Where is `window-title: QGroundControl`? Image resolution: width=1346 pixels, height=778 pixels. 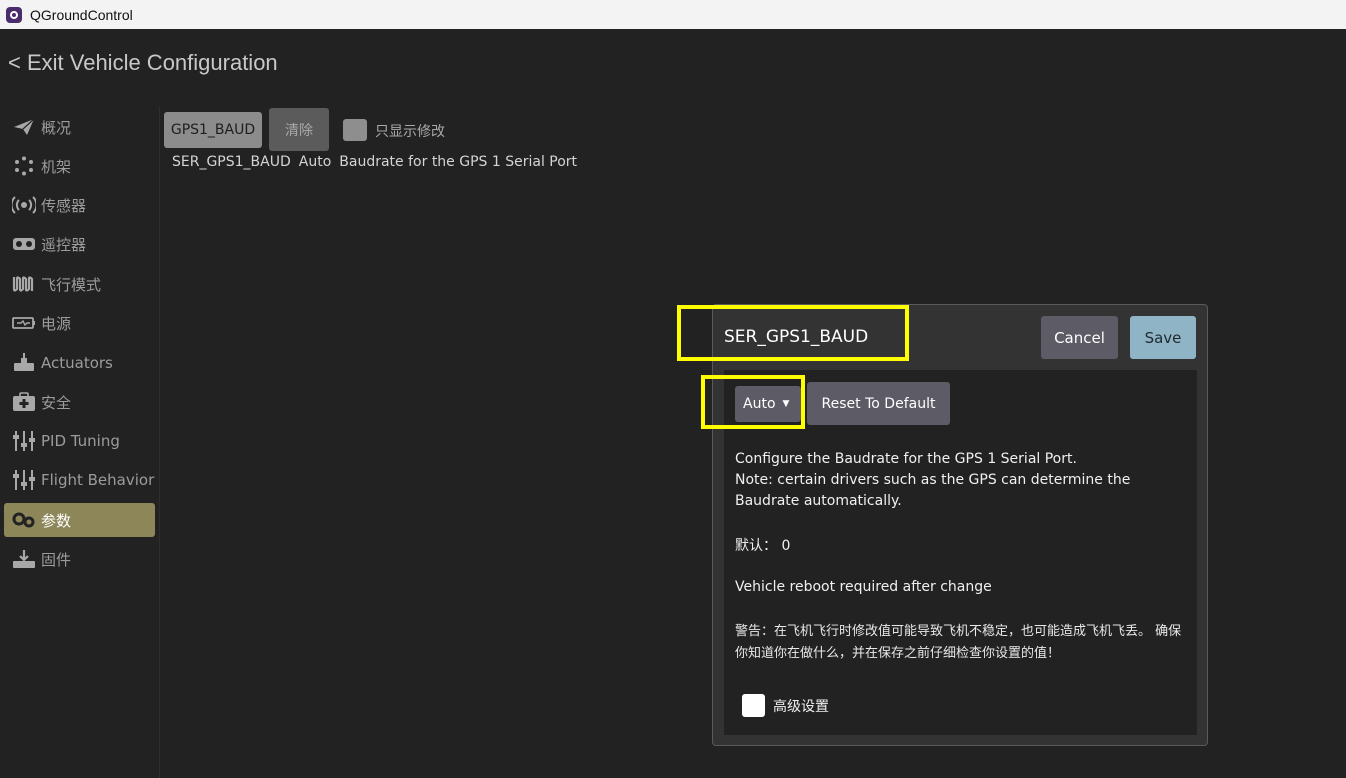
window-title: QGroundControl is located at coordinates (81, 14).